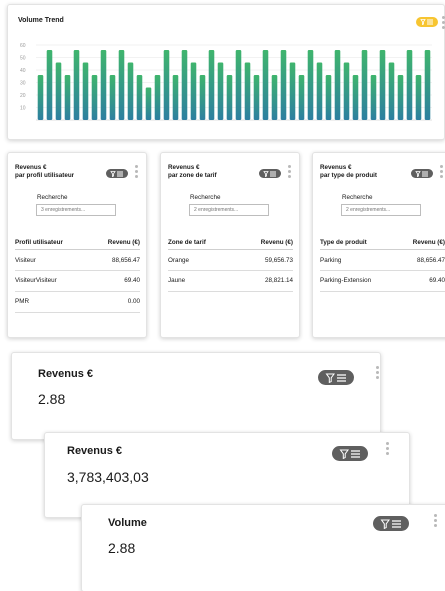  I want to click on table-row: VisiteurVisiteur 69.40, so click(77, 281).